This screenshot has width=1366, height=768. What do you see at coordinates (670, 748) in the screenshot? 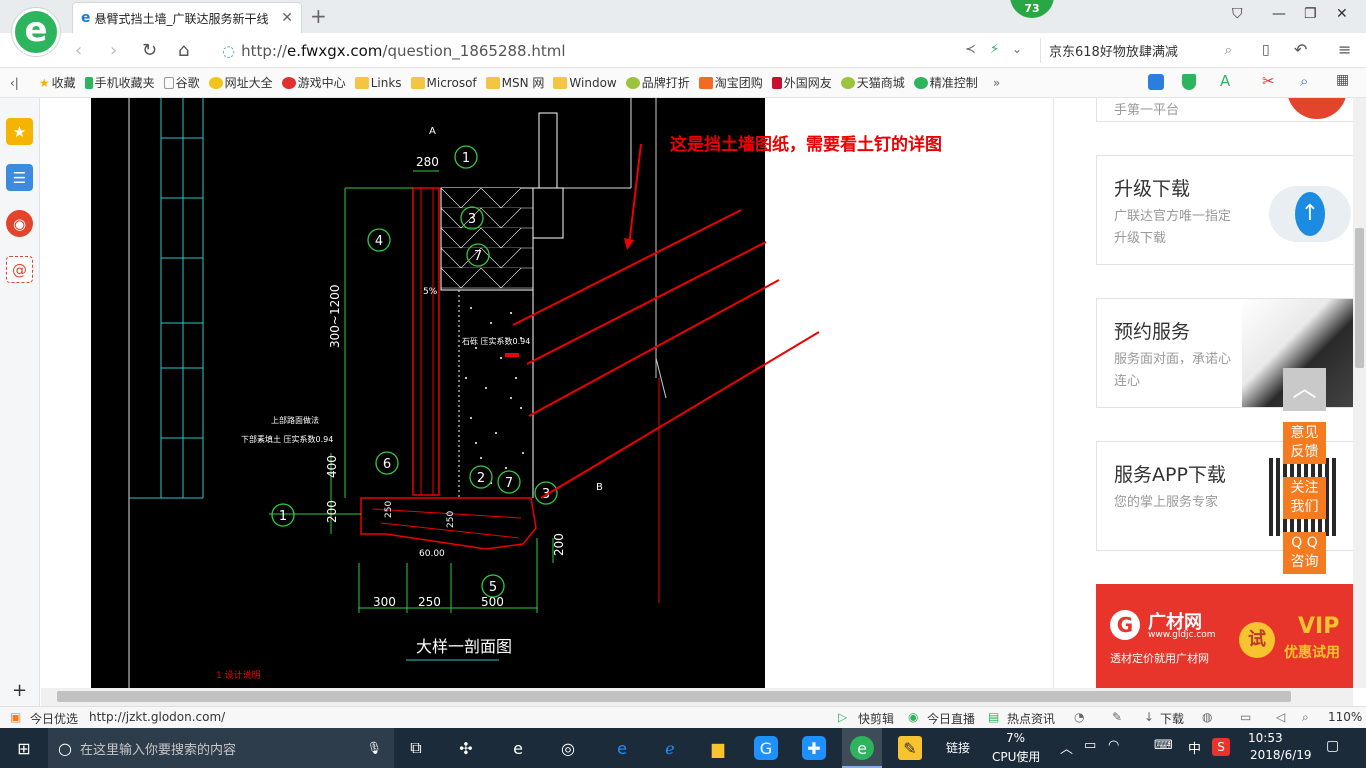
I see `internet-explorer-icon: ℯ` at bounding box center [670, 748].